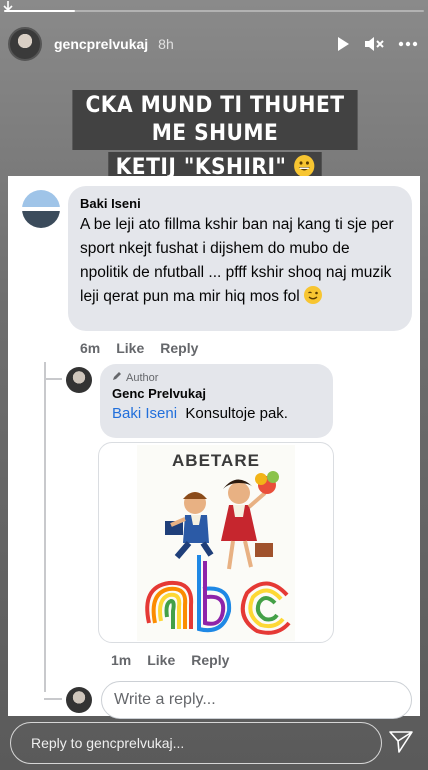  Describe the element at coordinates (236, 413) in the screenshot. I see `reply-text: Konsultoje pak.` at that location.